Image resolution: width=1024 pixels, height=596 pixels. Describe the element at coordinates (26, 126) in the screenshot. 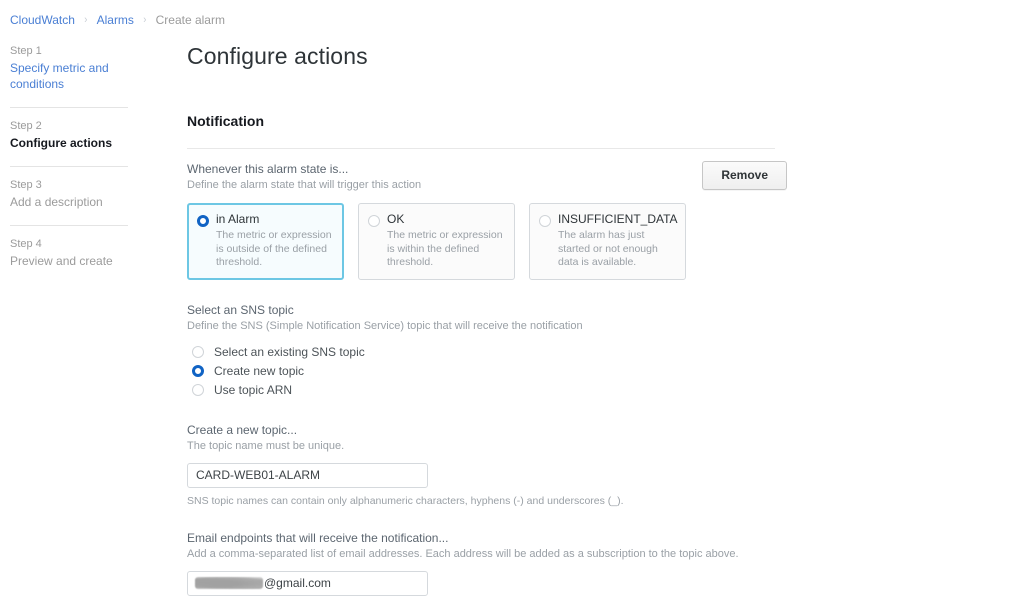

I see `step-number: Step 2` at that location.